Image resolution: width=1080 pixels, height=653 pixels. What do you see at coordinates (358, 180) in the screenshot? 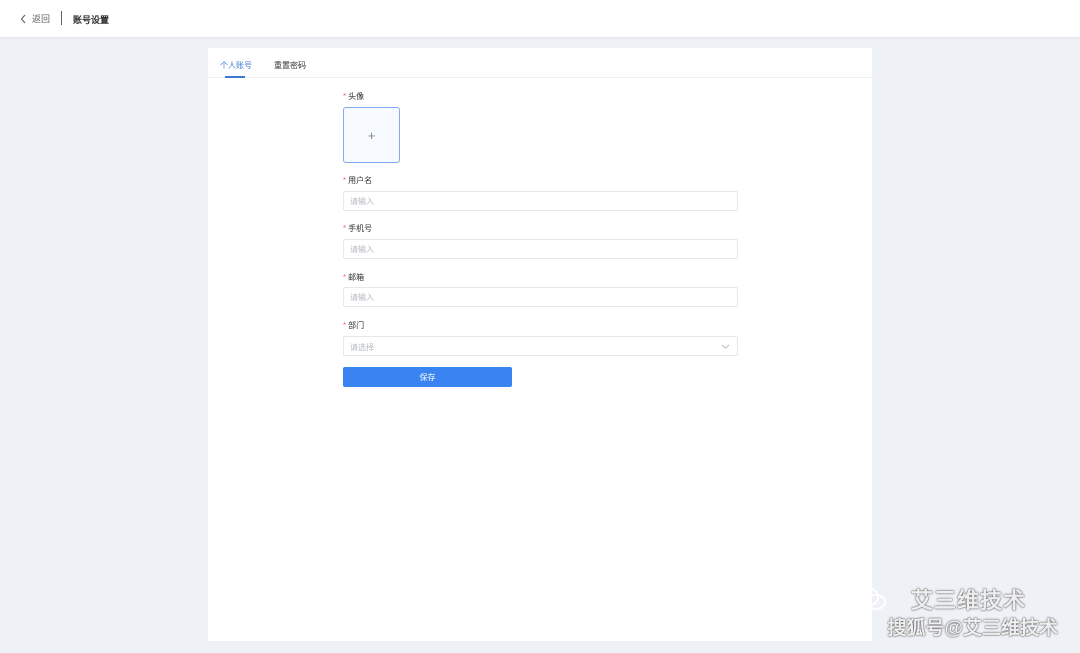
I see `username-label: * 用户名` at bounding box center [358, 180].